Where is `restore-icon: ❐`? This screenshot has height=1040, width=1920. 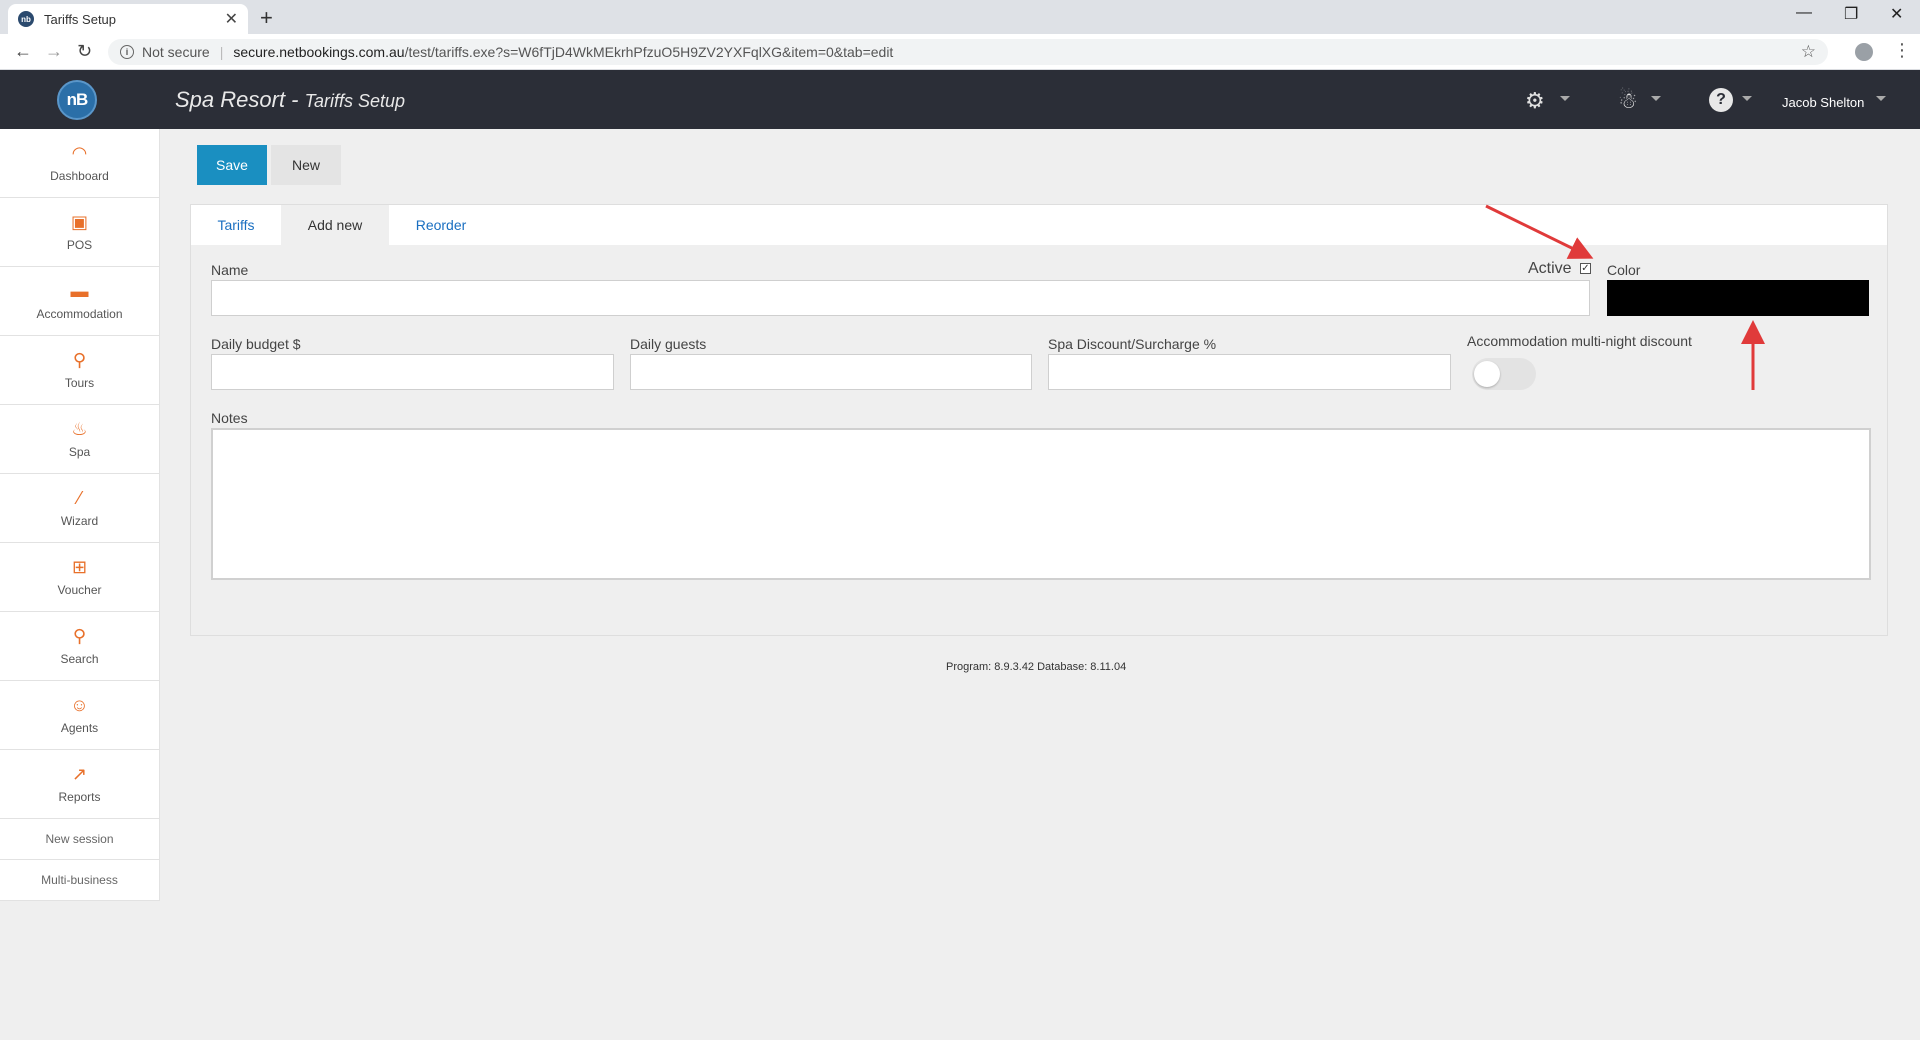 restore-icon: ❐ is located at coordinates (1851, 14).